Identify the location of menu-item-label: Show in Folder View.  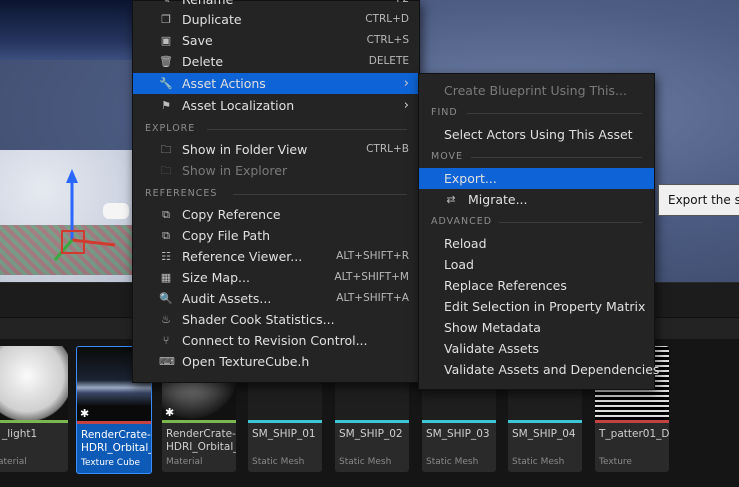
(245, 149).